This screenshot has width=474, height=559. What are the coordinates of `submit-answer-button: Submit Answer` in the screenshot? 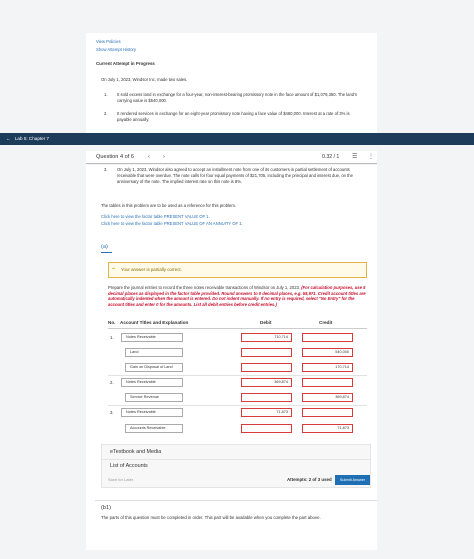 It's located at (352, 480).